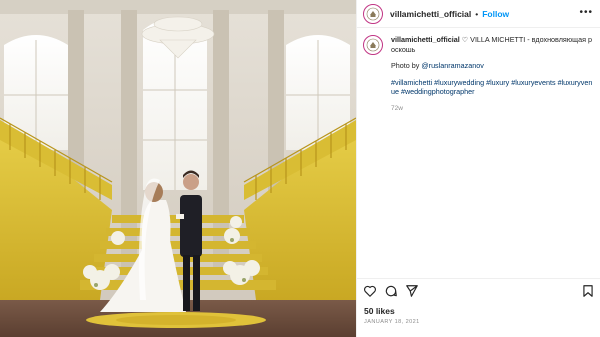 Image resolution: width=600 pixels, height=337 pixels. What do you see at coordinates (370, 291) in the screenshot?
I see `heart-icon` at bounding box center [370, 291].